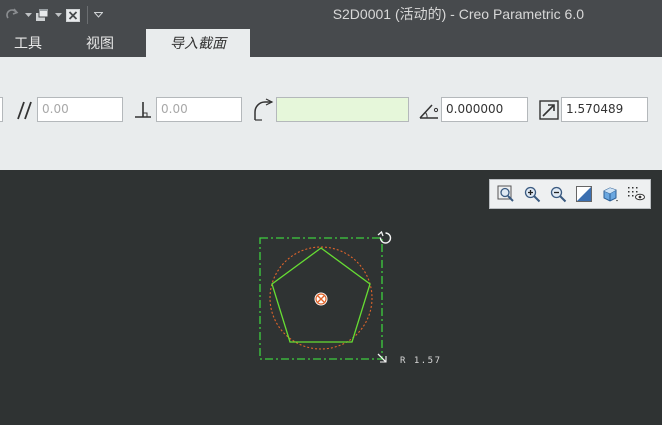  Describe the element at coordinates (331, 14) in the screenshot. I see `title-bar: S2D0001 (活动的) - Creo Parametric 6.0` at that location.